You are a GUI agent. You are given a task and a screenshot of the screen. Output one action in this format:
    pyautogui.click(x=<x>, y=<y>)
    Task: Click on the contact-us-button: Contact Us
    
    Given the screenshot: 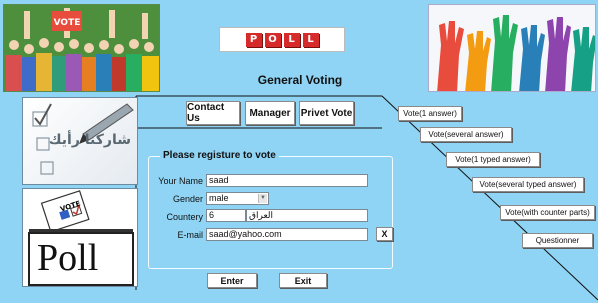 What is the action you would take?
    pyautogui.click(x=213, y=113)
    